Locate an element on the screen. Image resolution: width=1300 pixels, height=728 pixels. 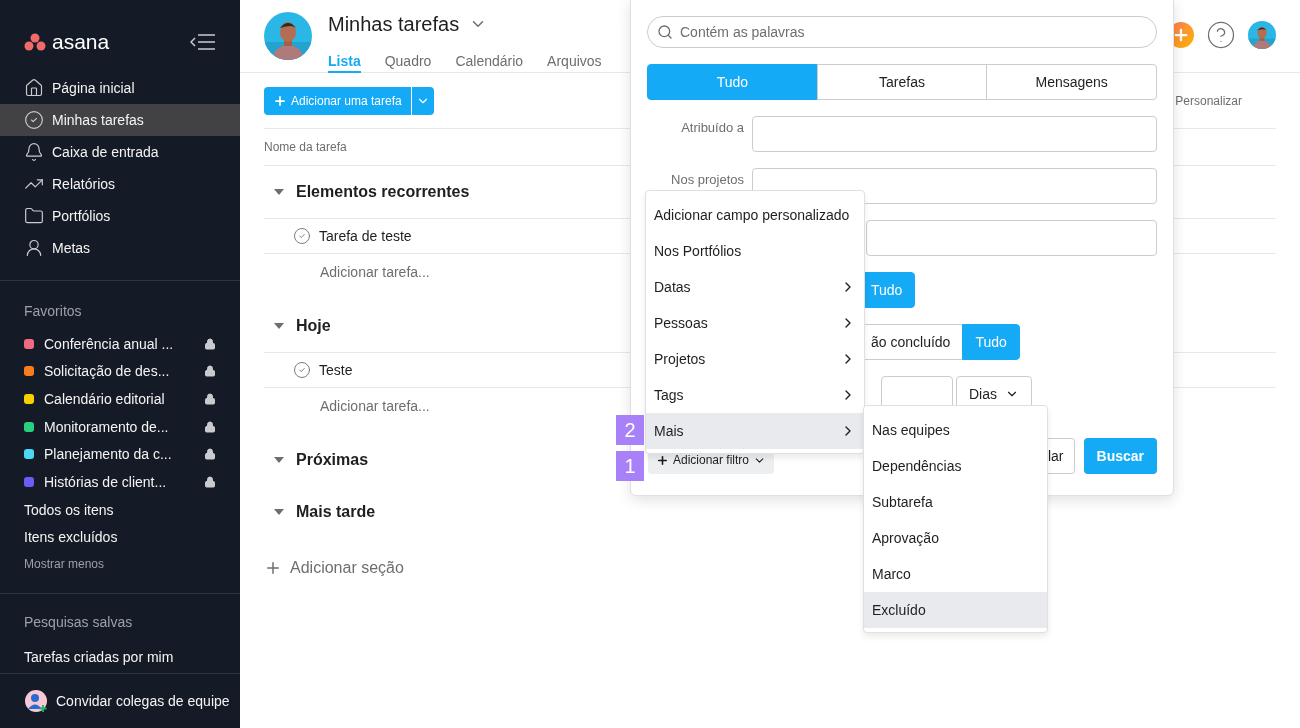
saved-search-link: Tarefas criadas por mim is located at coordinates (120, 655).